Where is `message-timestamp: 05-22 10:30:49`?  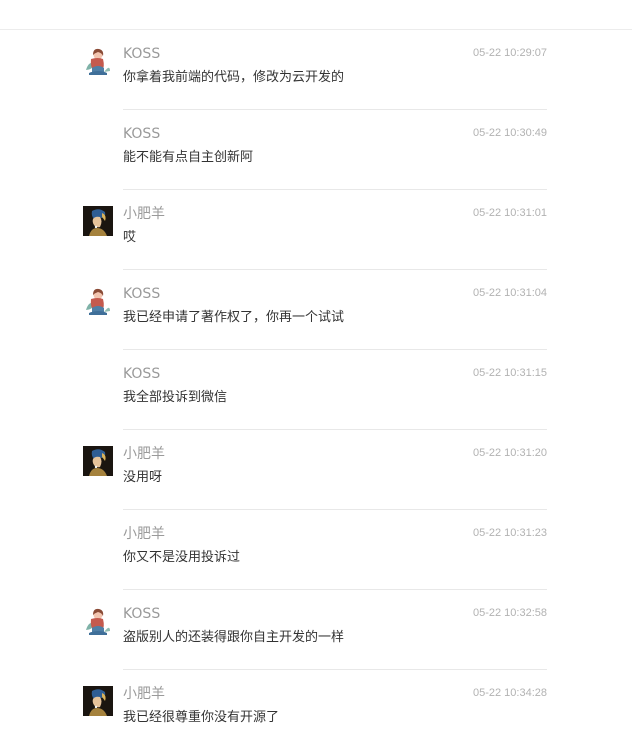 message-timestamp: 05-22 10:30:49 is located at coordinates (509, 133).